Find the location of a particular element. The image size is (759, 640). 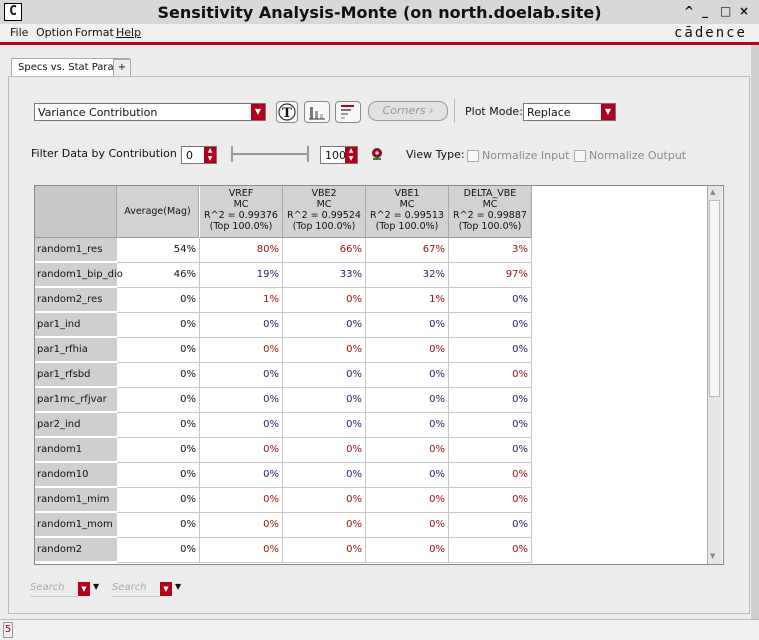

table-cell: 32% is located at coordinates (407, 275).